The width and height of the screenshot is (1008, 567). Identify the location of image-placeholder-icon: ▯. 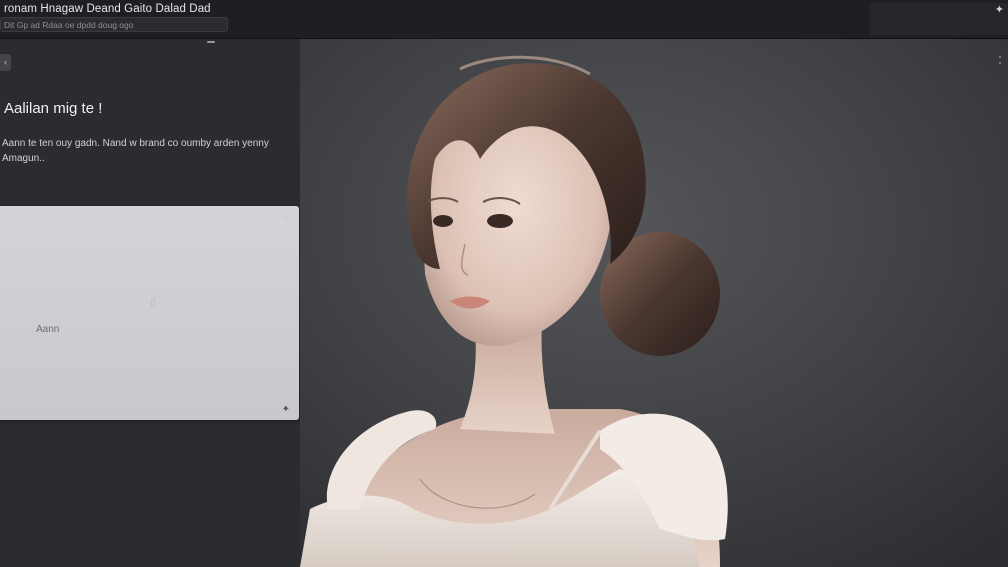
(153, 303).